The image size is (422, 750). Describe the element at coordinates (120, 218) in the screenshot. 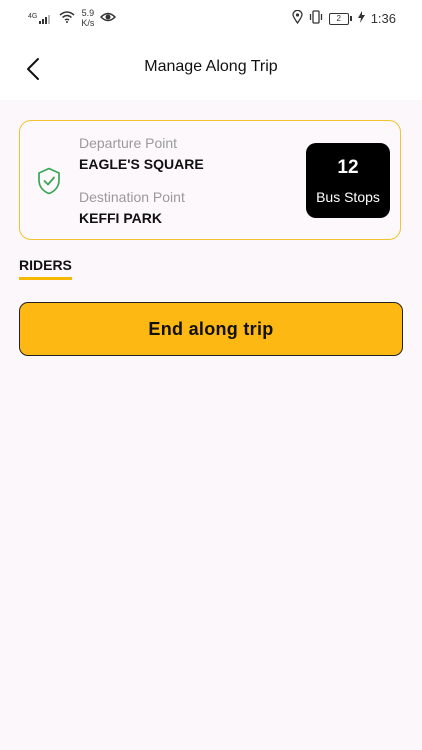

I see `destination-value: KEFFI PARK` at that location.